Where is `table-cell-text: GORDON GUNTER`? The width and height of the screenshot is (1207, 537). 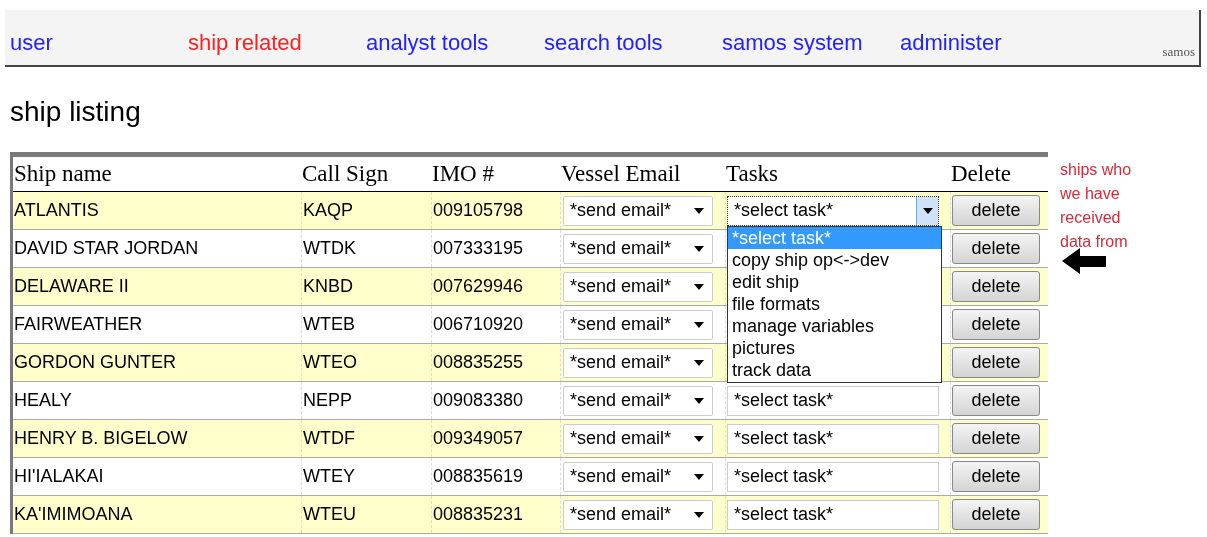 table-cell-text: GORDON GUNTER is located at coordinates (94, 362).